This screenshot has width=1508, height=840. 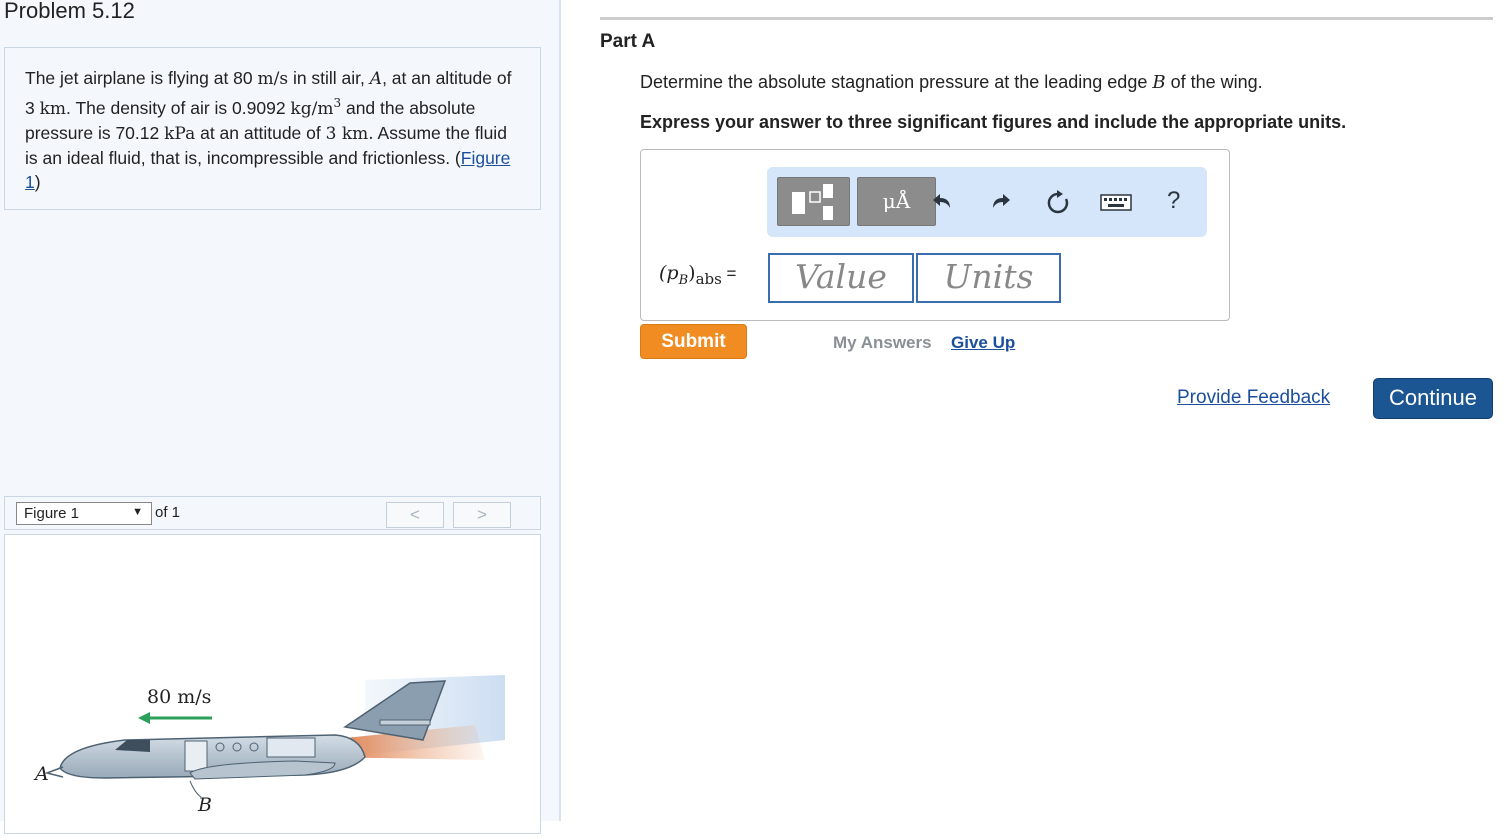 I want to click on speed-label: 80 m/s, so click(x=179, y=697).